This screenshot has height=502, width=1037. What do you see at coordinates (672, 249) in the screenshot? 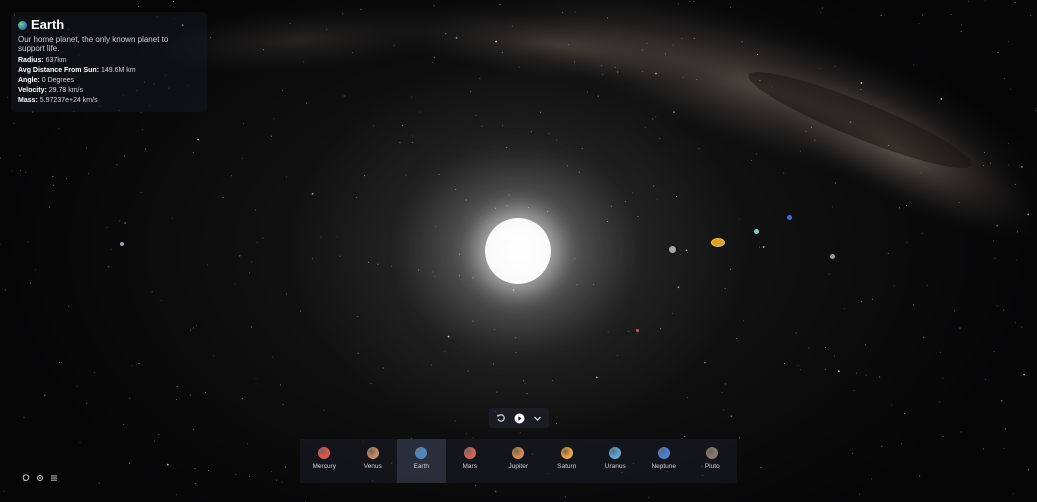
I see `neptune-body-small` at bounding box center [672, 249].